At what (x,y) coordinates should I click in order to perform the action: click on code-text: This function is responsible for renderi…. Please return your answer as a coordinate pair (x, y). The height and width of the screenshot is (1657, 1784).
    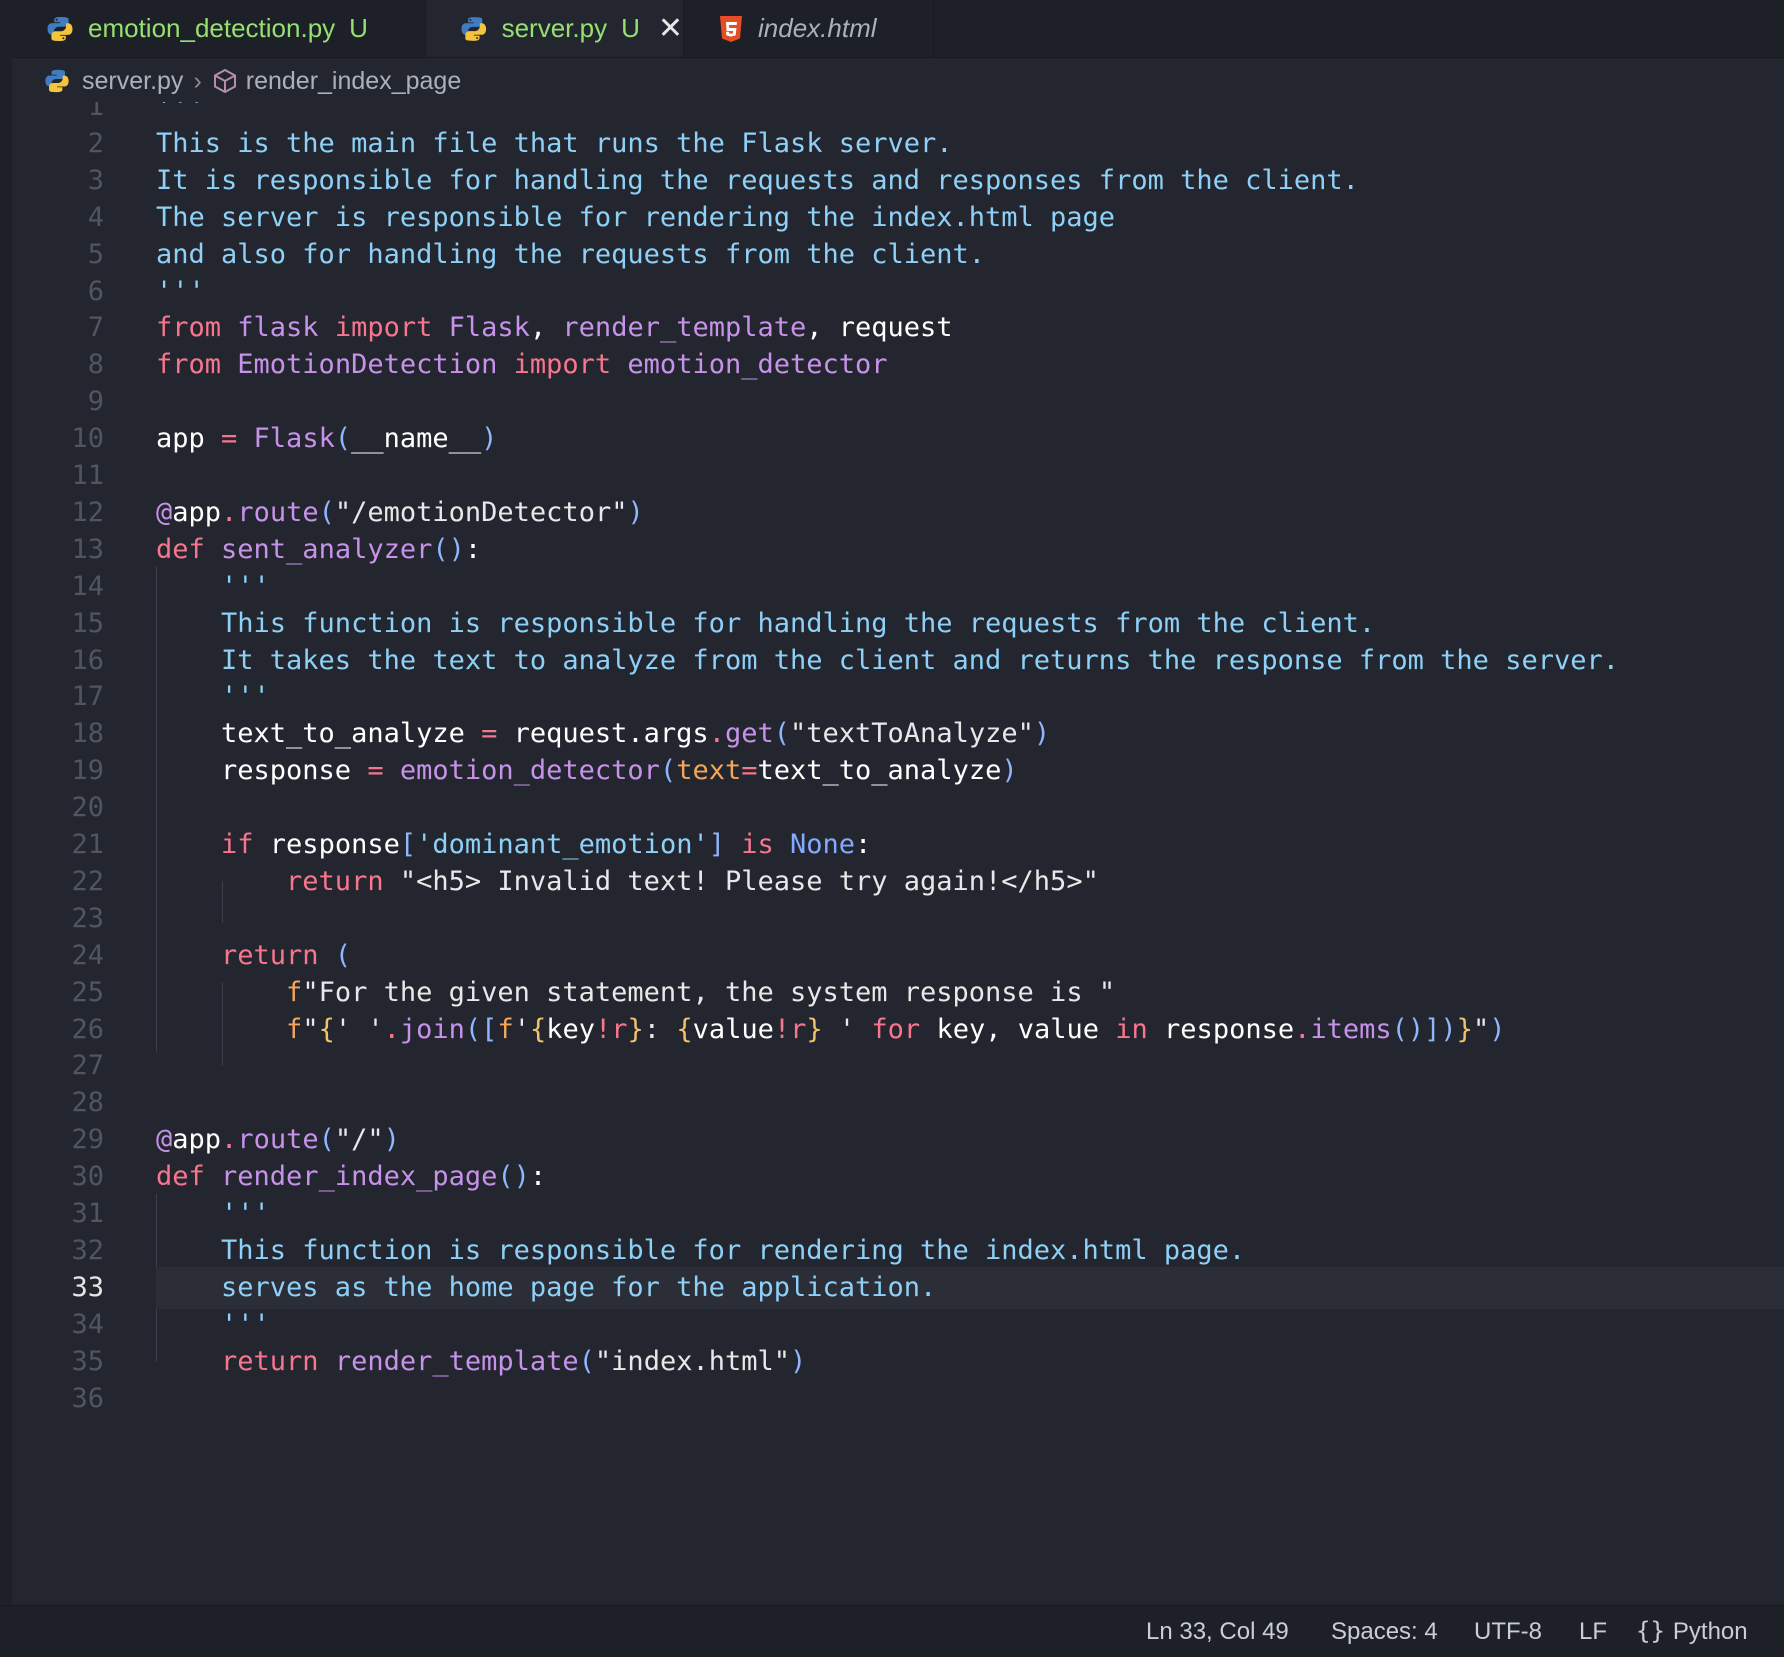
    Looking at the image, I should click on (701, 1250).